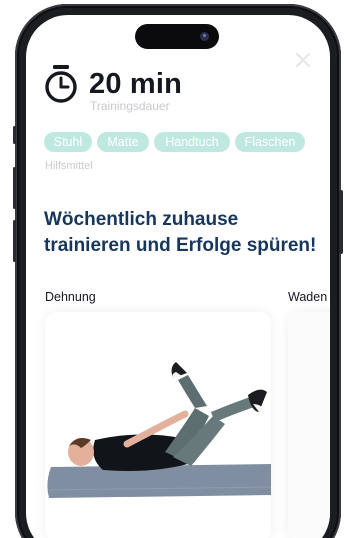  Describe the element at coordinates (136, 84) in the screenshot. I see `workout-duration-value: 20 min` at that location.